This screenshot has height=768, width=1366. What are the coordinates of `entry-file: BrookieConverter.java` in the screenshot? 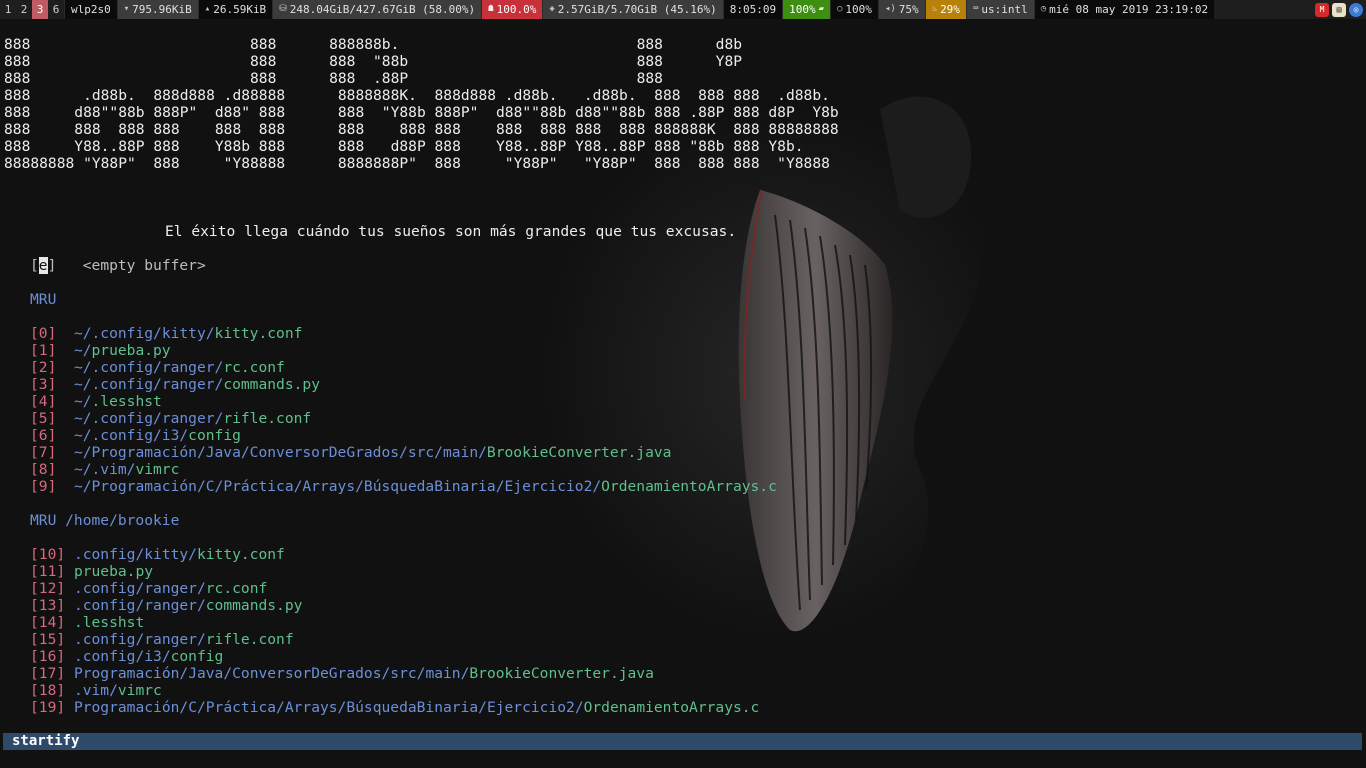 It's located at (579, 452).